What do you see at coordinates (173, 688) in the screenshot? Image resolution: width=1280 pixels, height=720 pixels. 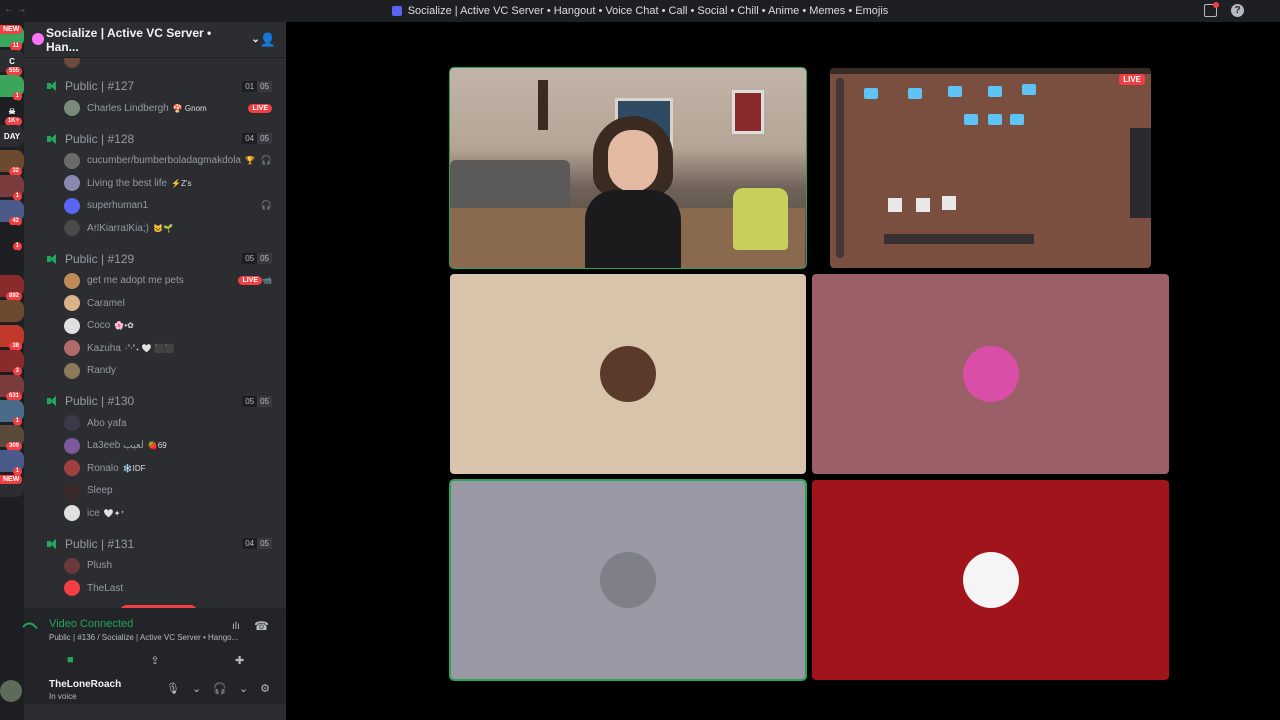 I see `microphone-icon: 🎙` at bounding box center [173, 688].